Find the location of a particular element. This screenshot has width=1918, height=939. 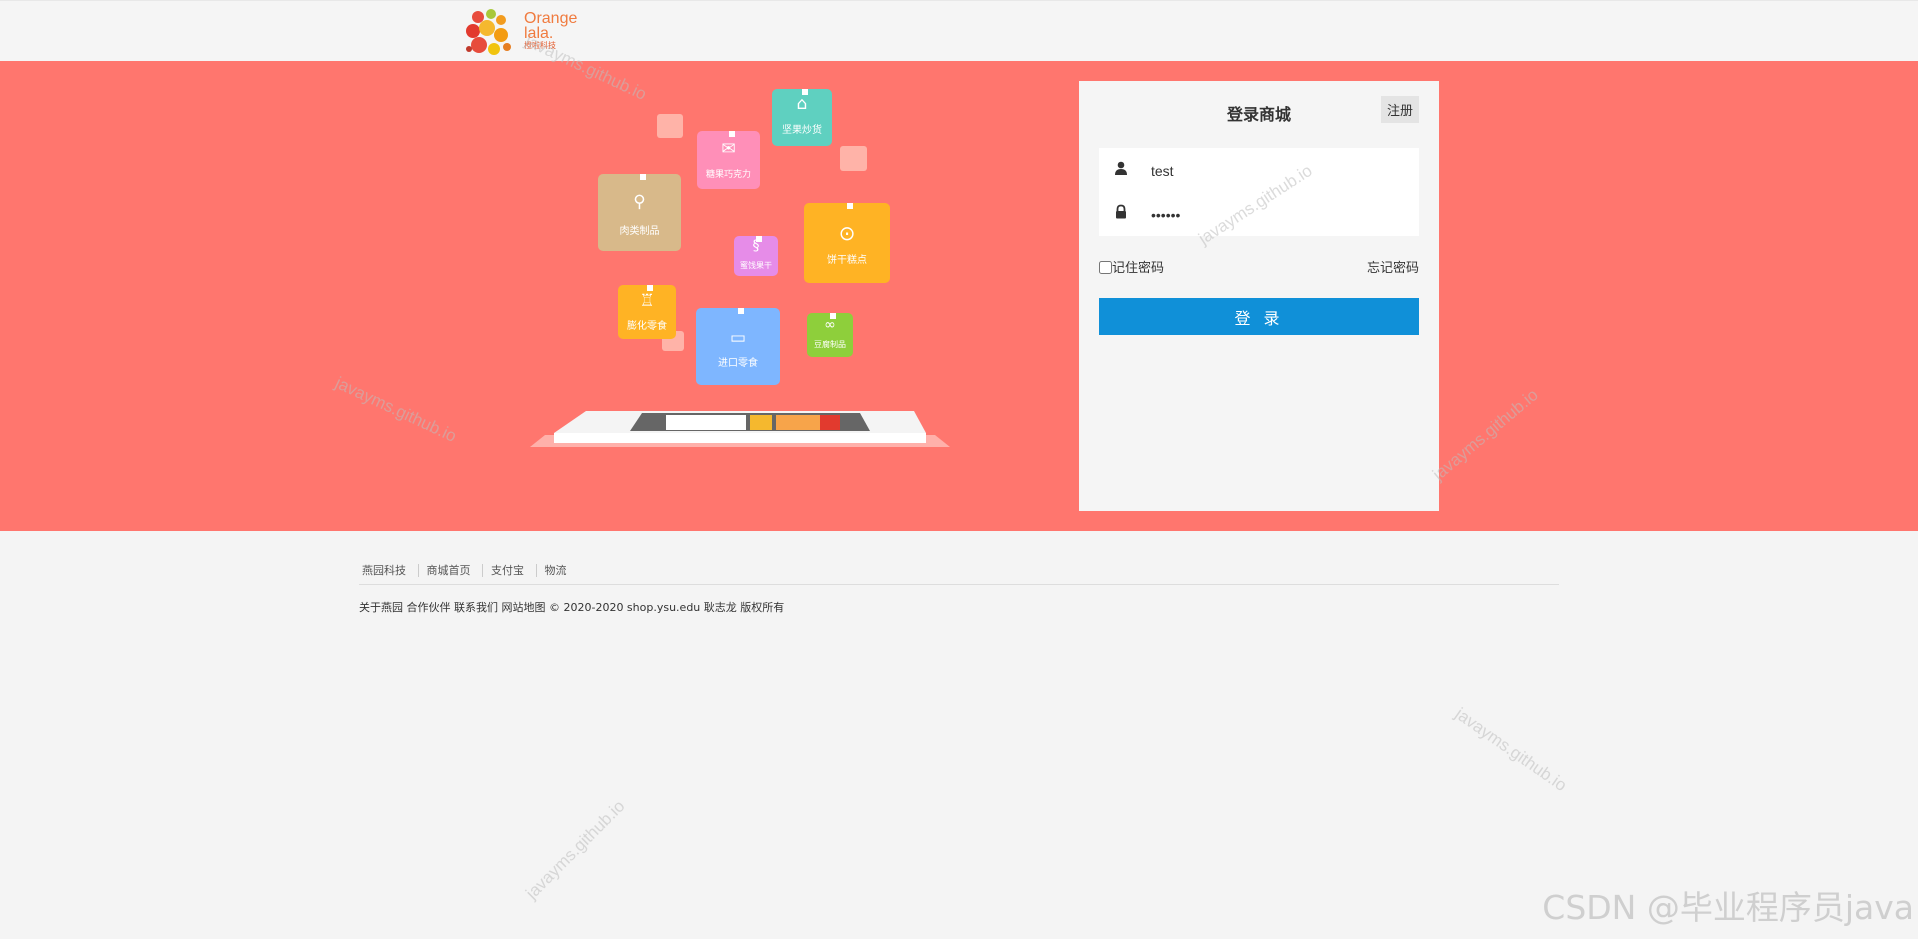

remember-label: 记住密码 is located at coordinates (1131, 268).